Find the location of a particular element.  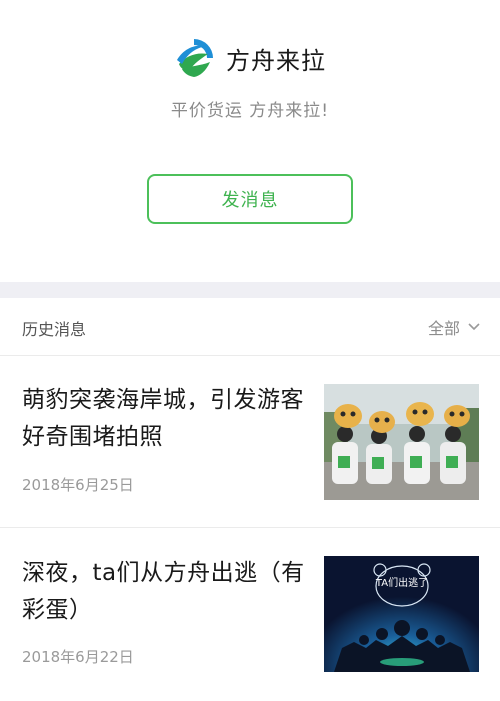

ark-sail-logo-icon is located at coordinates (194, 58).